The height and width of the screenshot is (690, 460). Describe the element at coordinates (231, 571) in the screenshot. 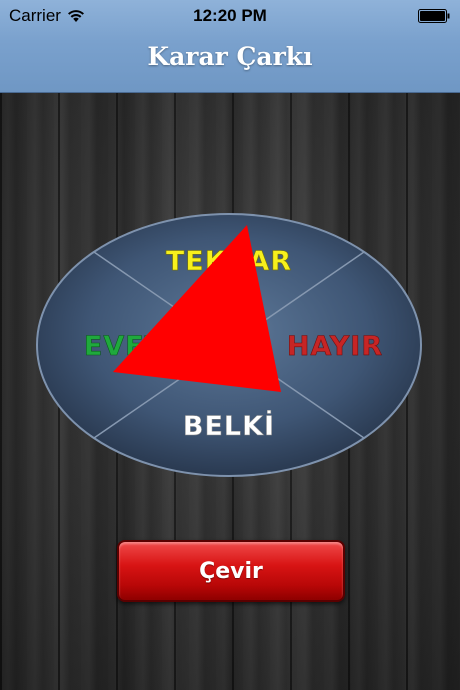

I see `spin-button: Çevir` at that location.